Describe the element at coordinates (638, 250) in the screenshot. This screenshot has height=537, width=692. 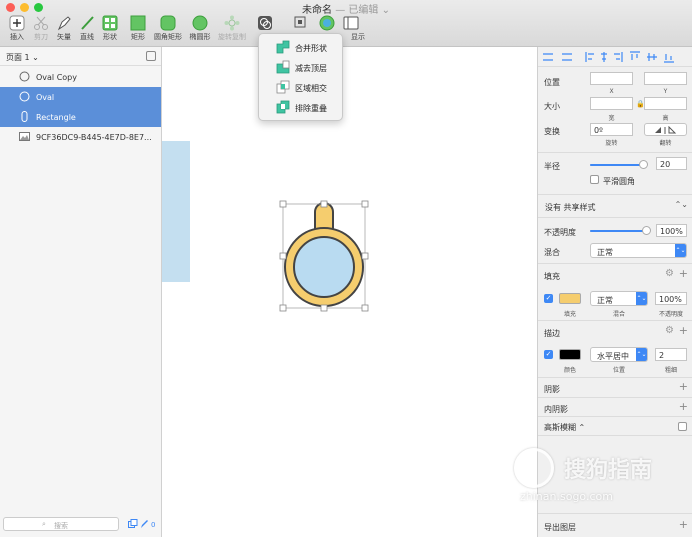
I see `blend-mode-select: 正常 ⌃⌄` at that location.